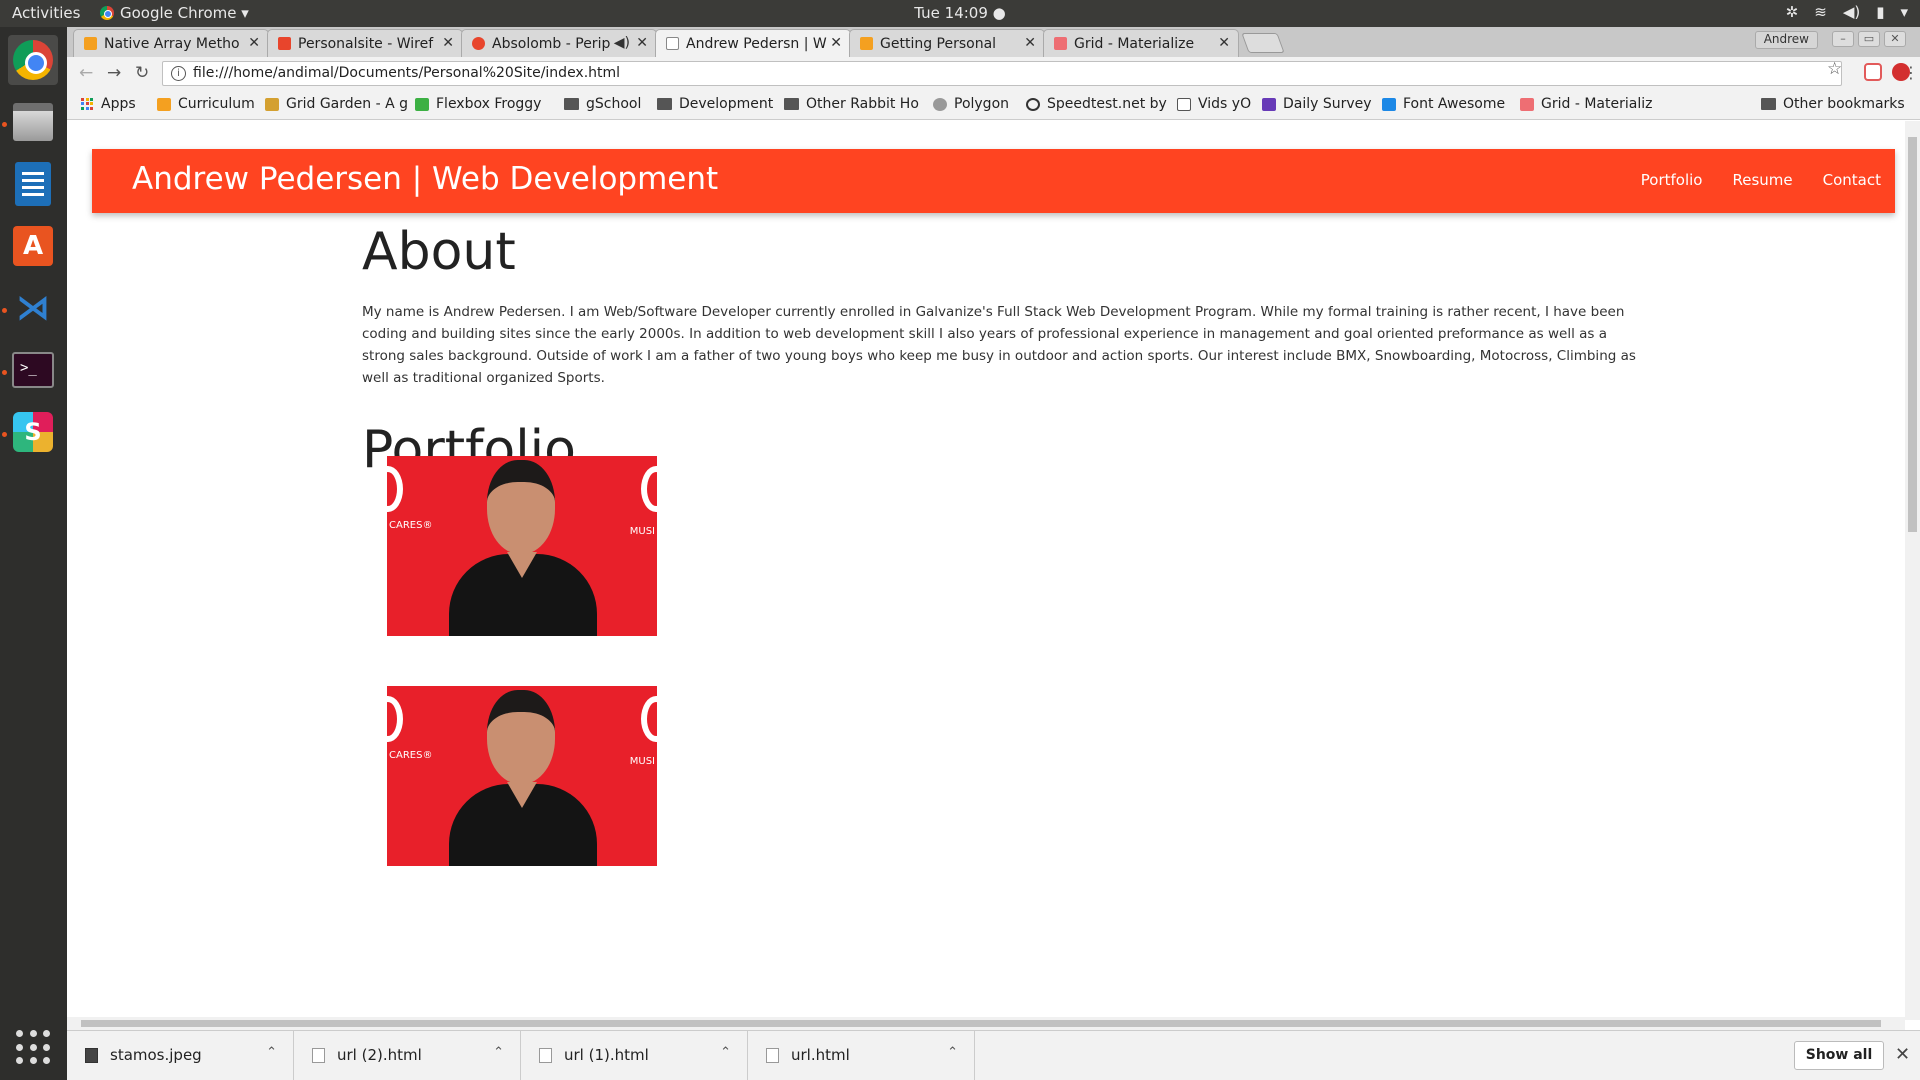  Describe the element at coordinates (1834, 69) in the screenshot. I see `bookmark-star-icon: ☆` at that location.